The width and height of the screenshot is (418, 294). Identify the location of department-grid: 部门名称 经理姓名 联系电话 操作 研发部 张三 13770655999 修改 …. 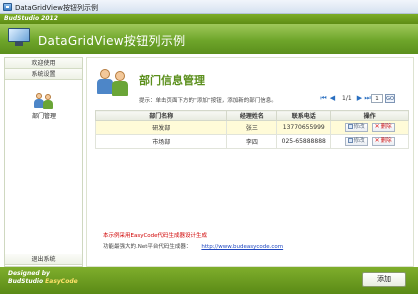
(251, 129).